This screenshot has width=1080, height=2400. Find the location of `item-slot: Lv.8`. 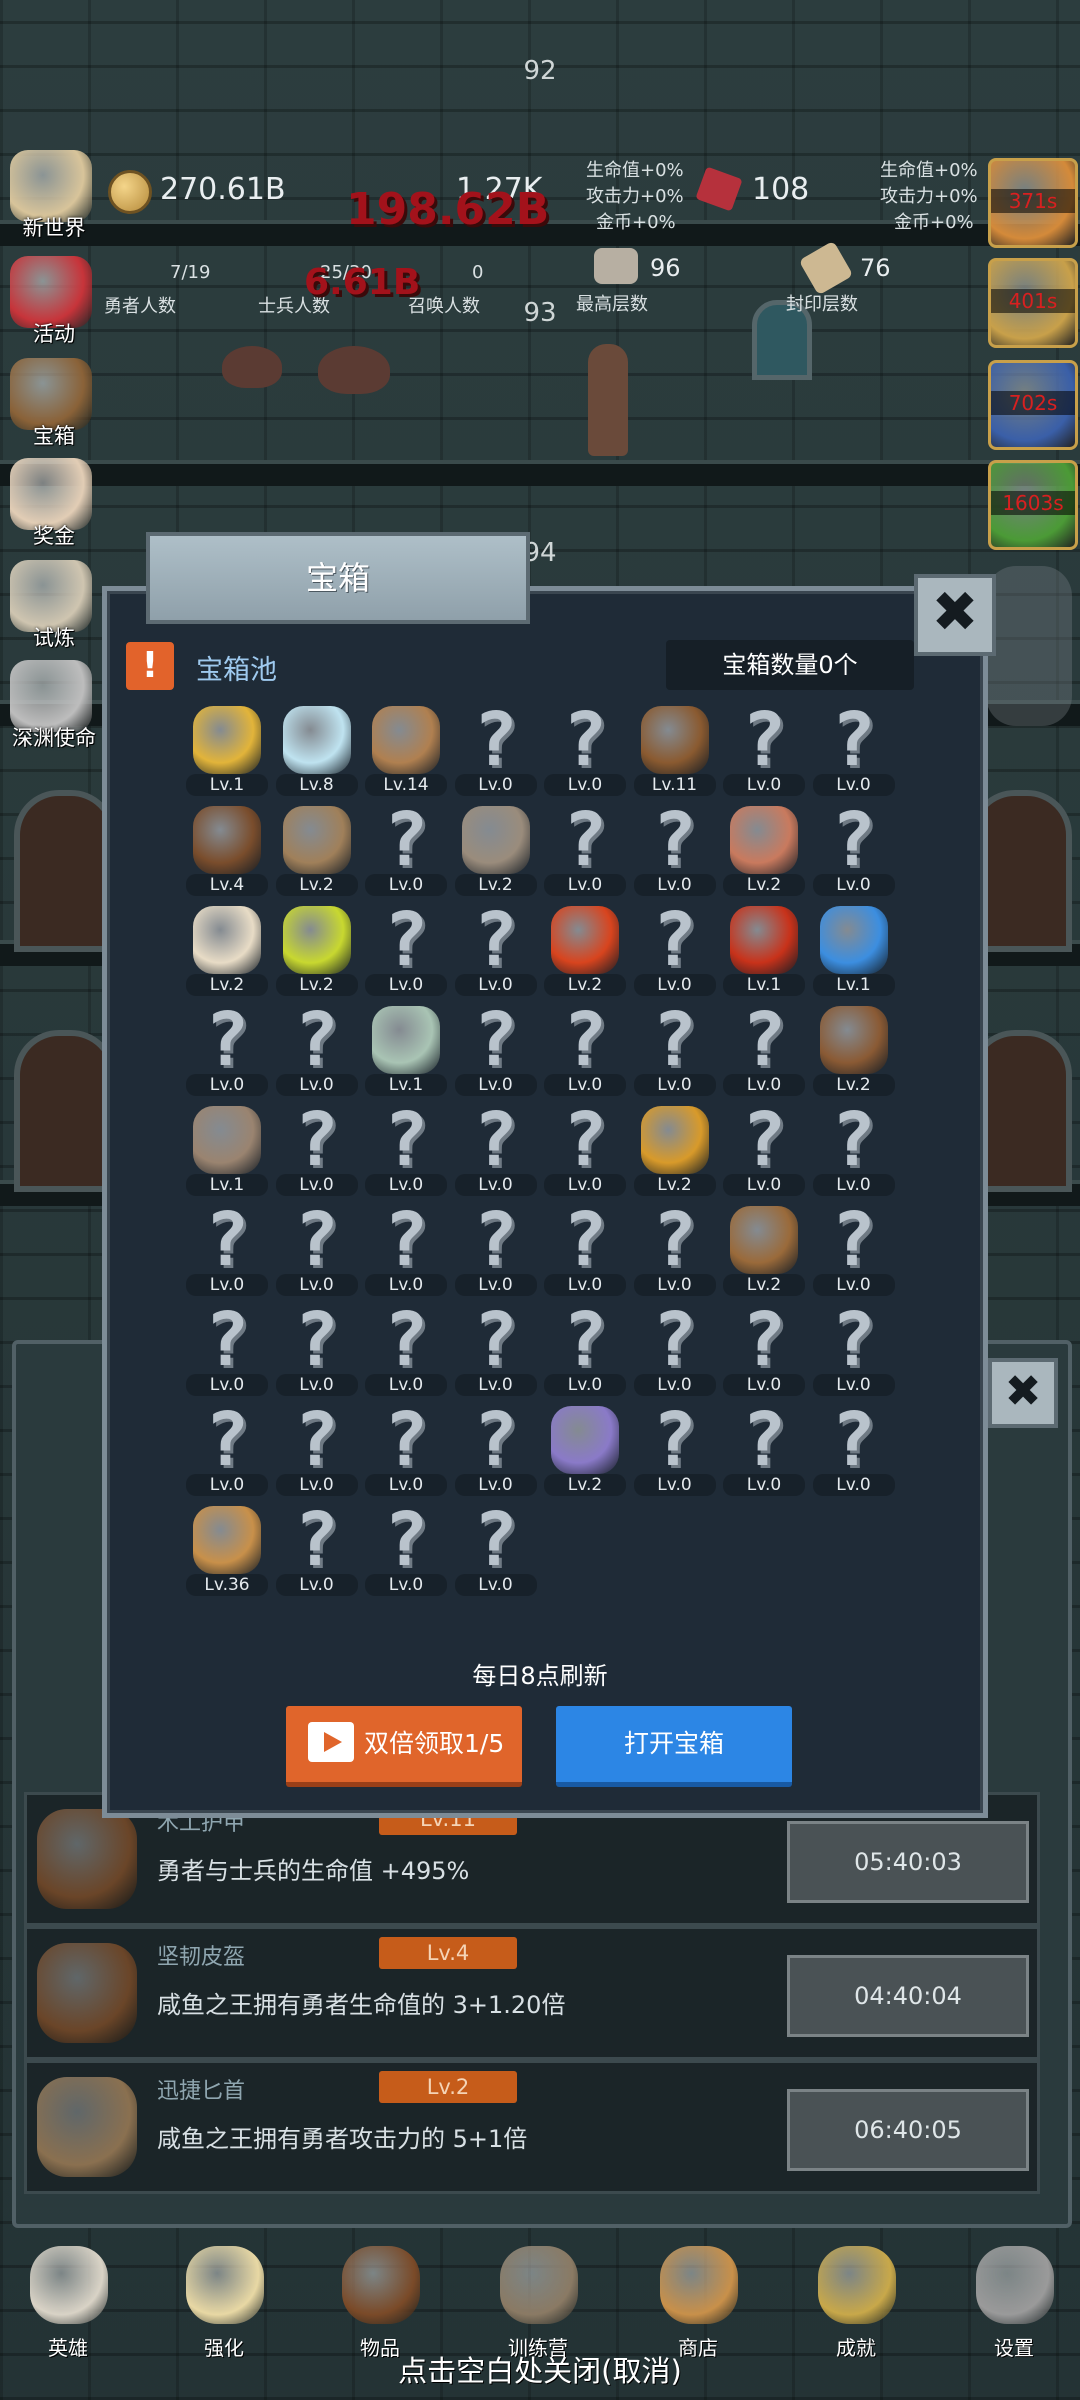

item-slot: Lv.8 is located at coordinates (317, 748).